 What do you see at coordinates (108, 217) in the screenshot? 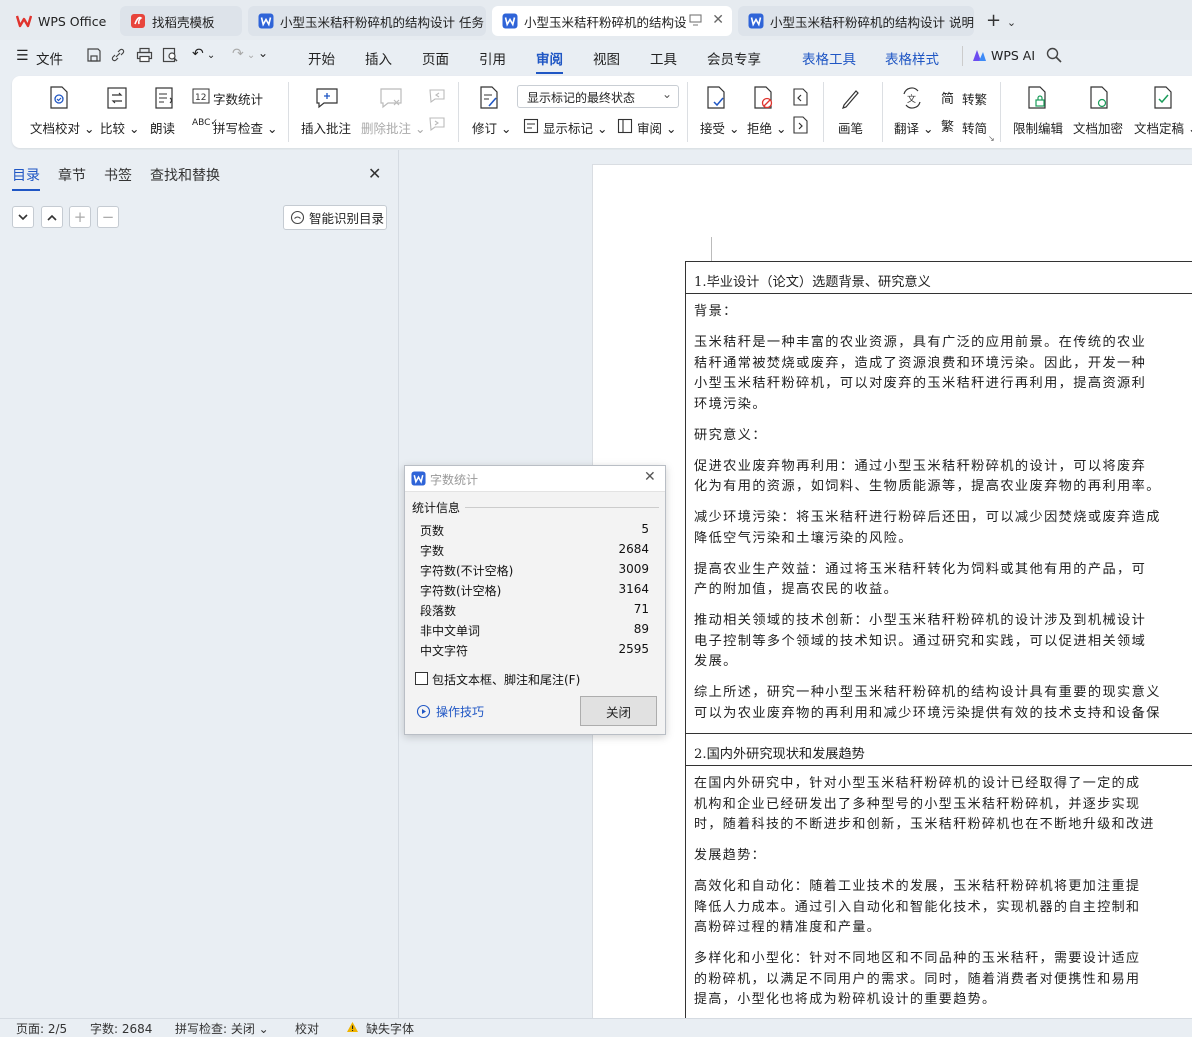
I see `remove-heading-button: −` at bounding box center [108, 217].